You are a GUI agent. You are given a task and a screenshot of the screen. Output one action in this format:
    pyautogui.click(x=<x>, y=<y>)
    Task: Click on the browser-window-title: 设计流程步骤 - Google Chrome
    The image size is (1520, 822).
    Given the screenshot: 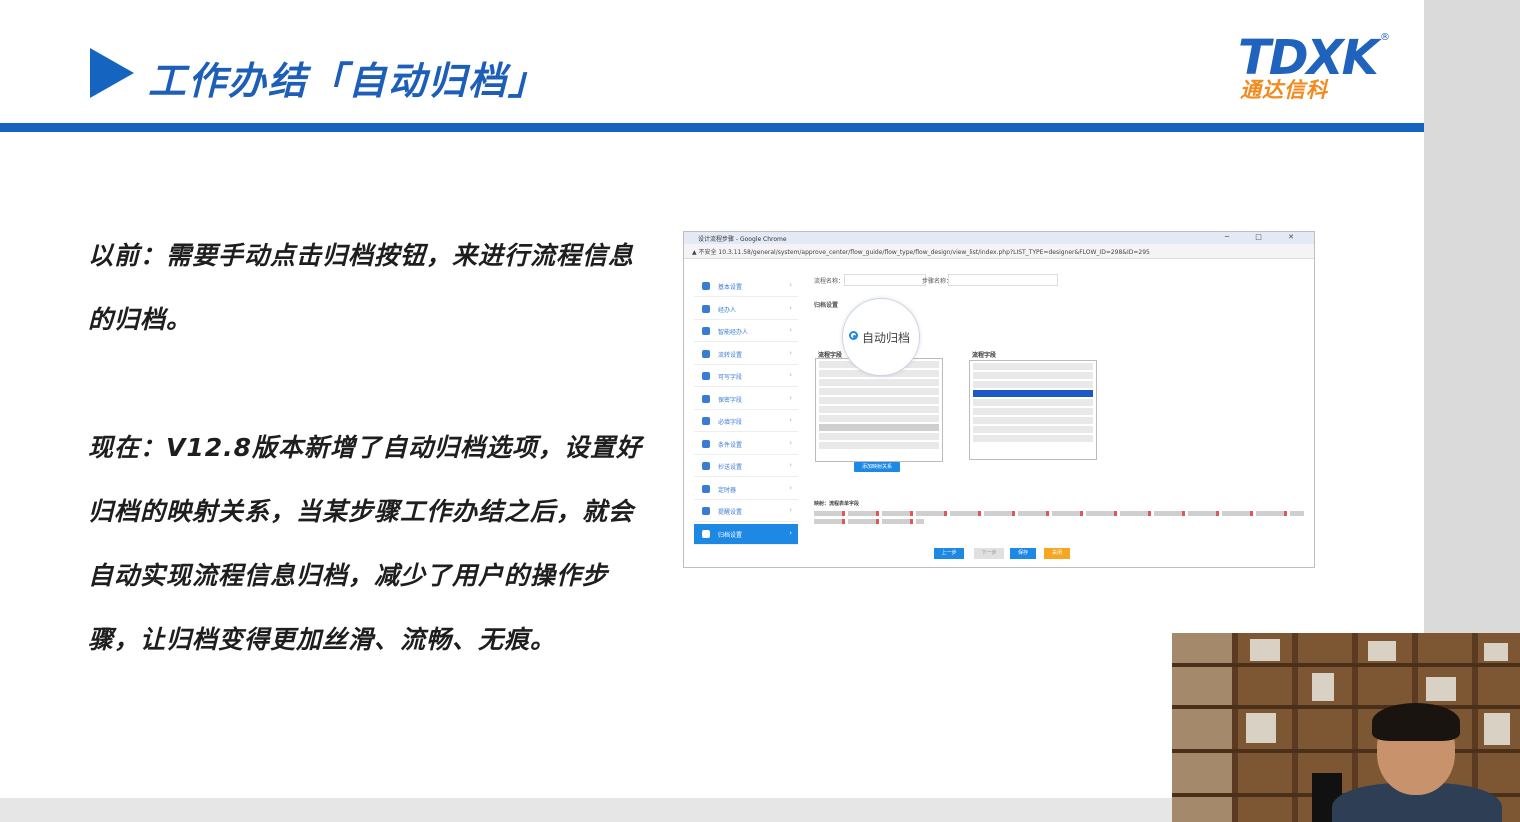 What is the action you would take?
    pyautogui.click(x=742, y=239)
    